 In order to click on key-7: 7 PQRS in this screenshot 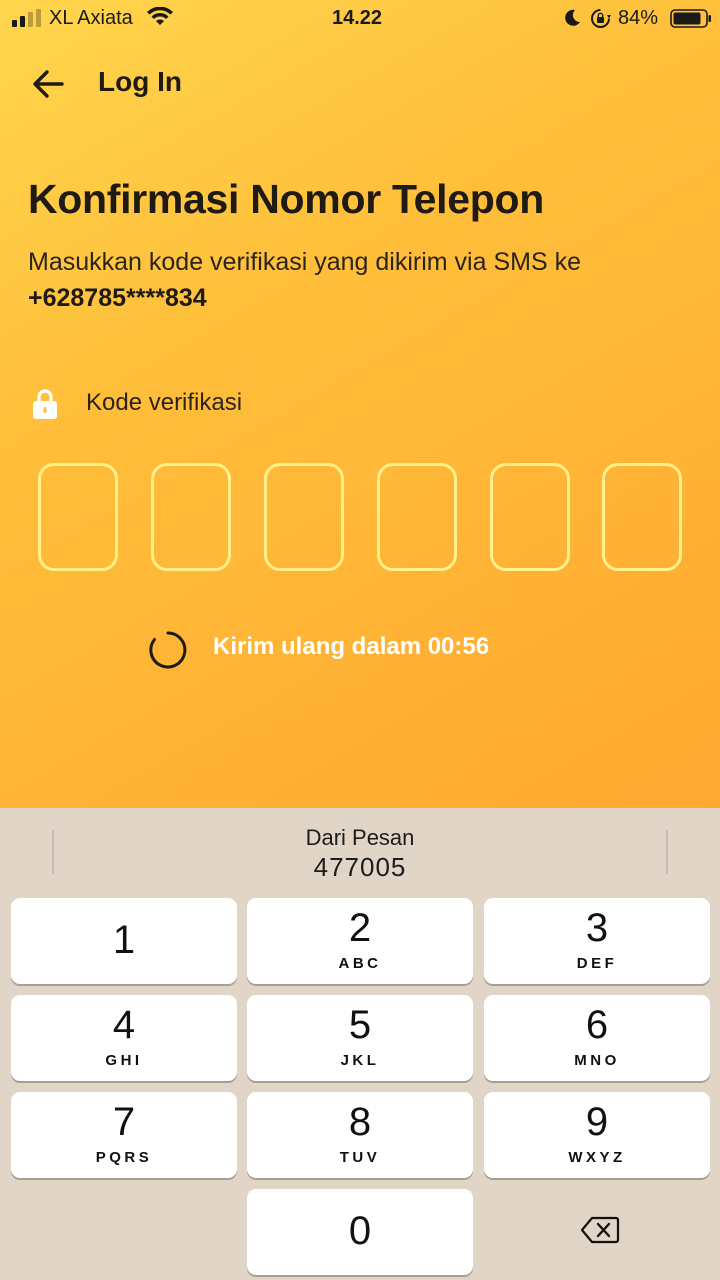, I will do `click(124, 1135)`.